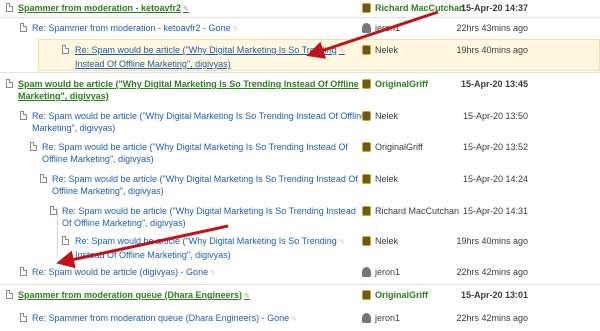 Image resolution: width=600 pixels, height=331 pixels. I want to click on thread-subject: Spammer from moderation - ketoavfr2 ✎, so click(103, 9).